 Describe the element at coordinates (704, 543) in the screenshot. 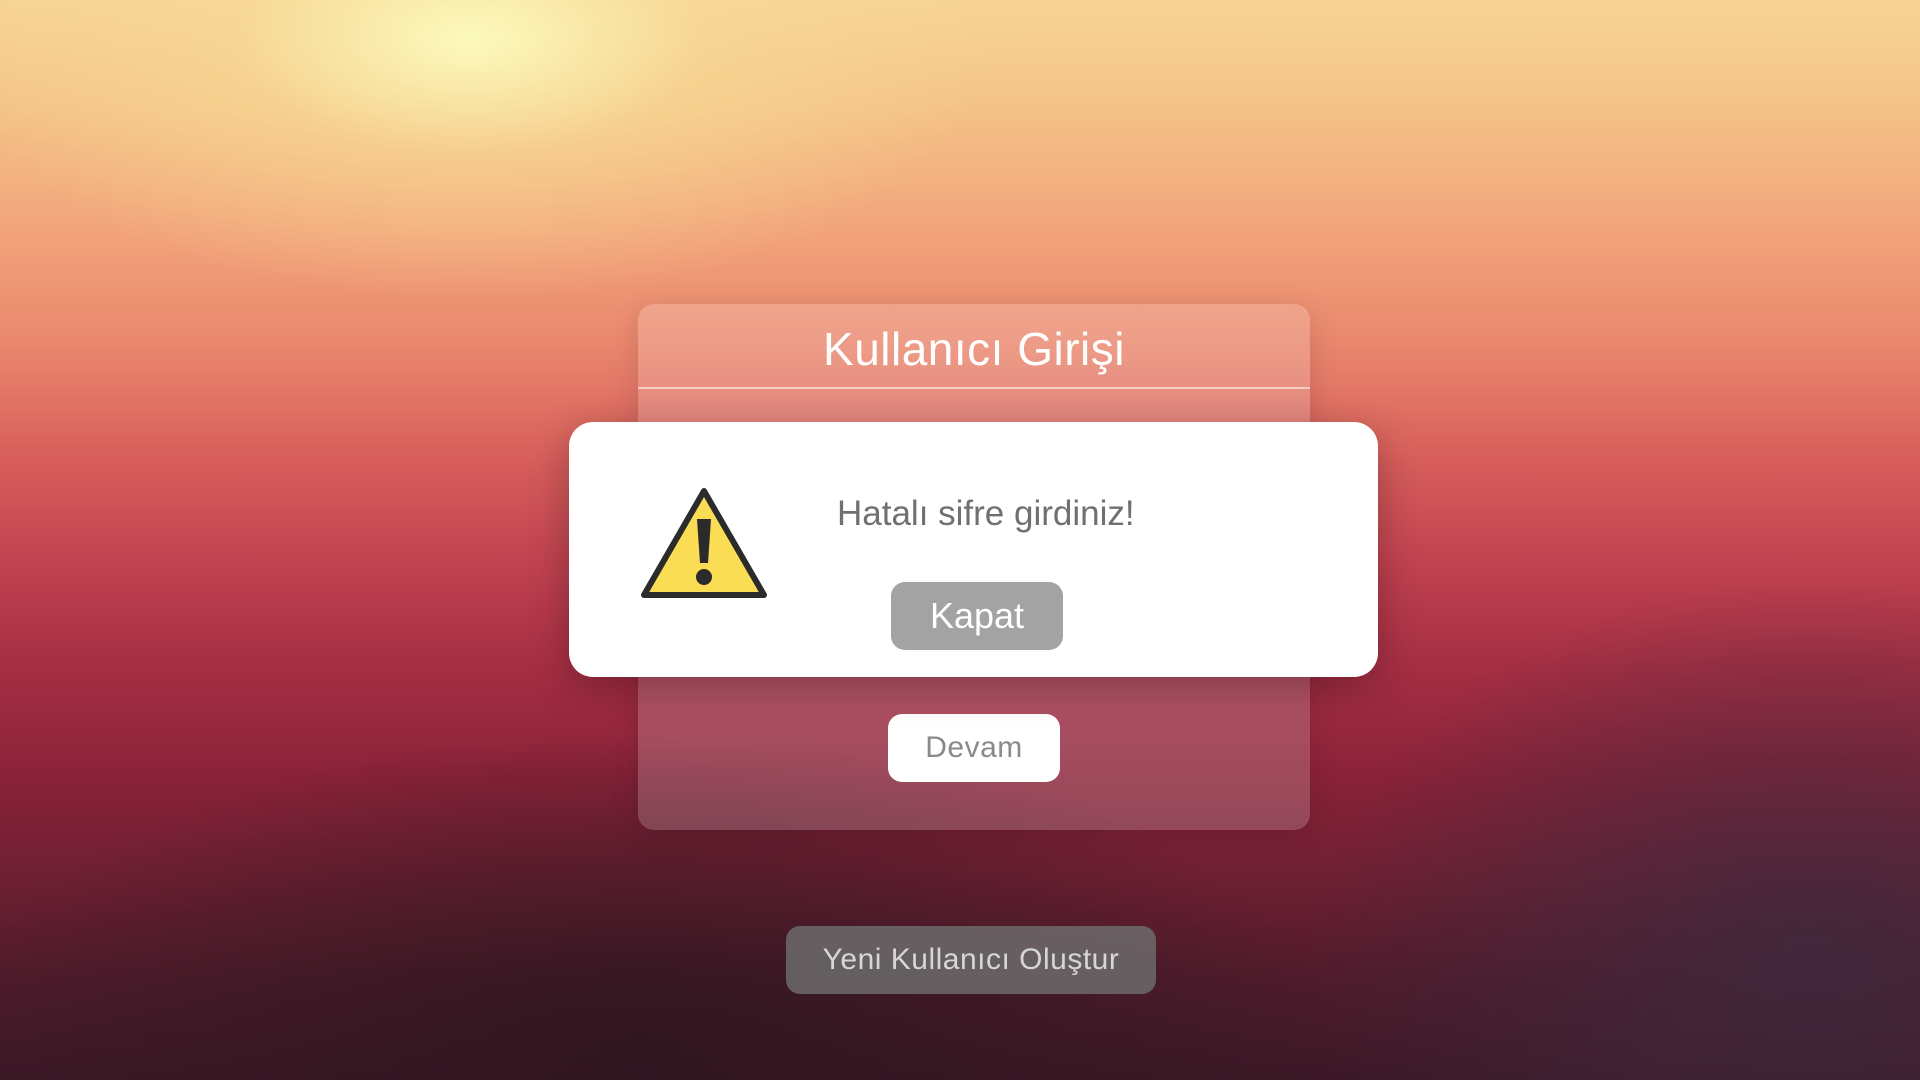

I see `warning-triangle-icon` at that location.